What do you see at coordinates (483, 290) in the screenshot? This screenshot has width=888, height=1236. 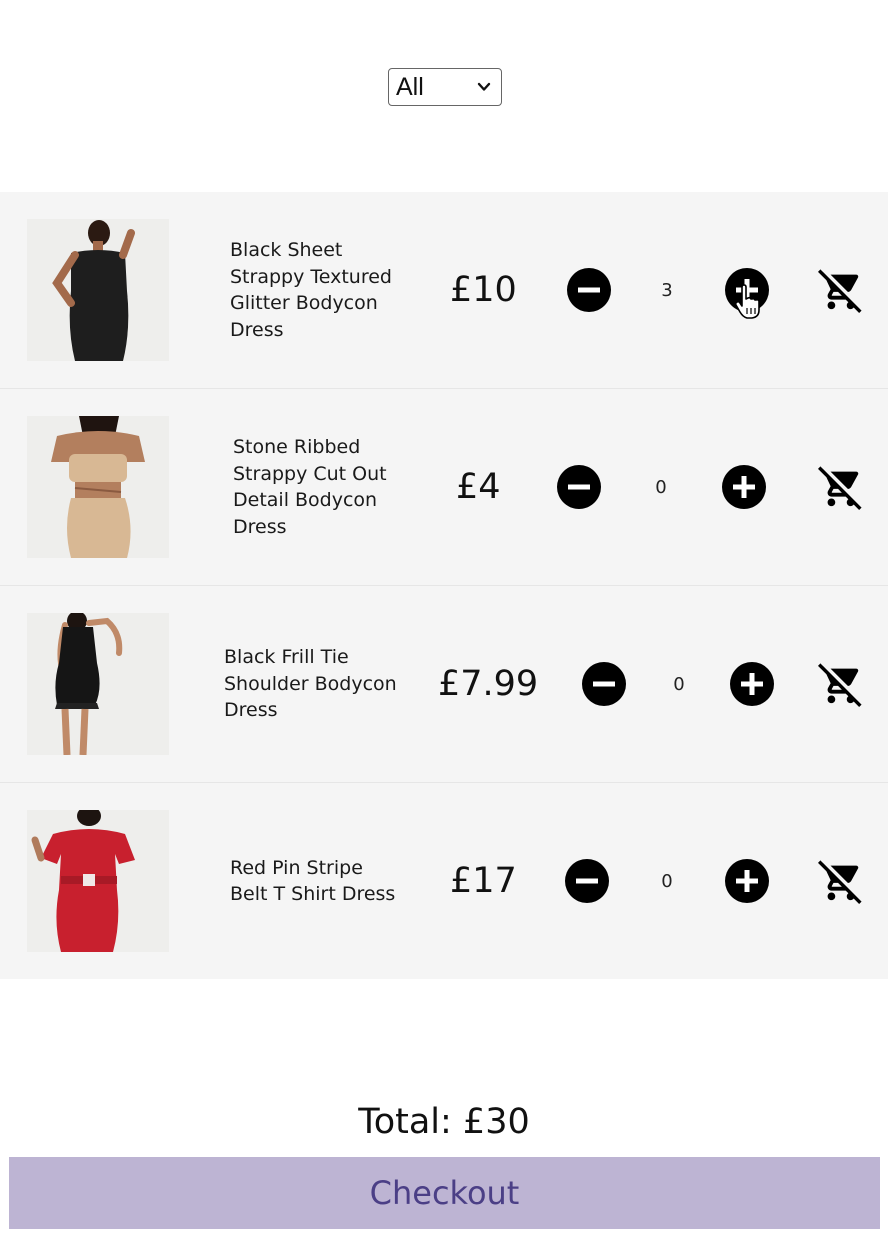 I see `product-price: £10` at bounding box center [483, 290].